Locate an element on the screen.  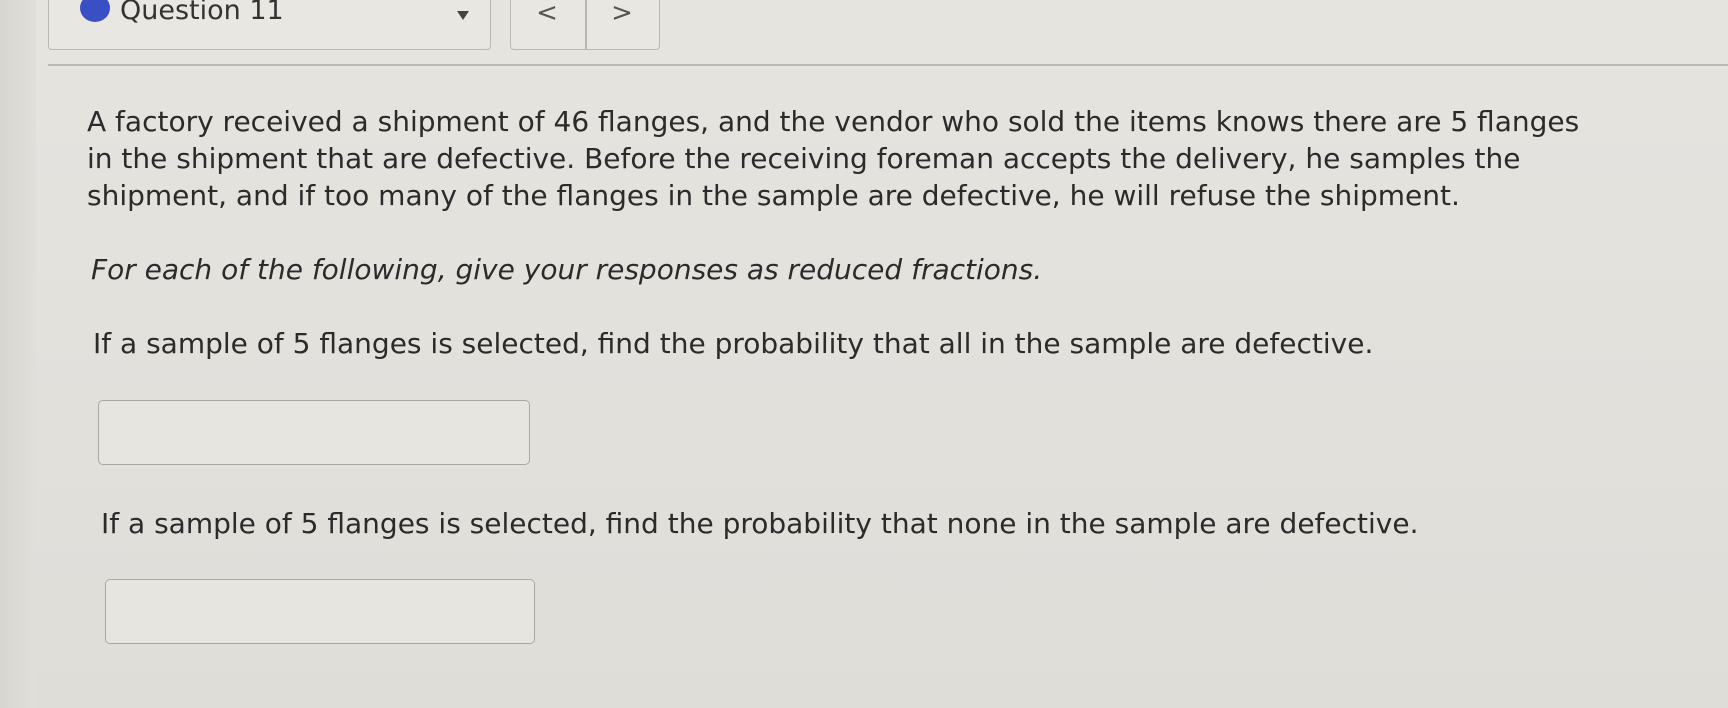
part2-answer-input is located at coordinates (320, 611).